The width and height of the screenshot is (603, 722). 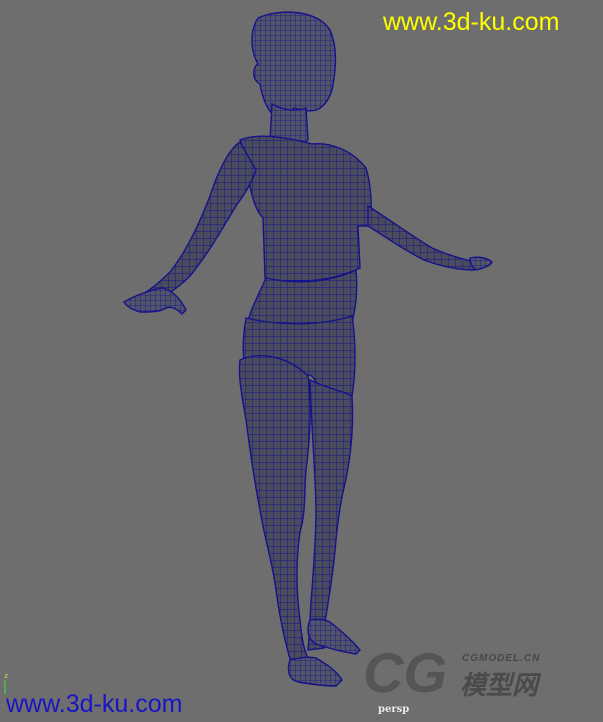 I want to click on mesh-leg-right, so click(x=330, y=514).